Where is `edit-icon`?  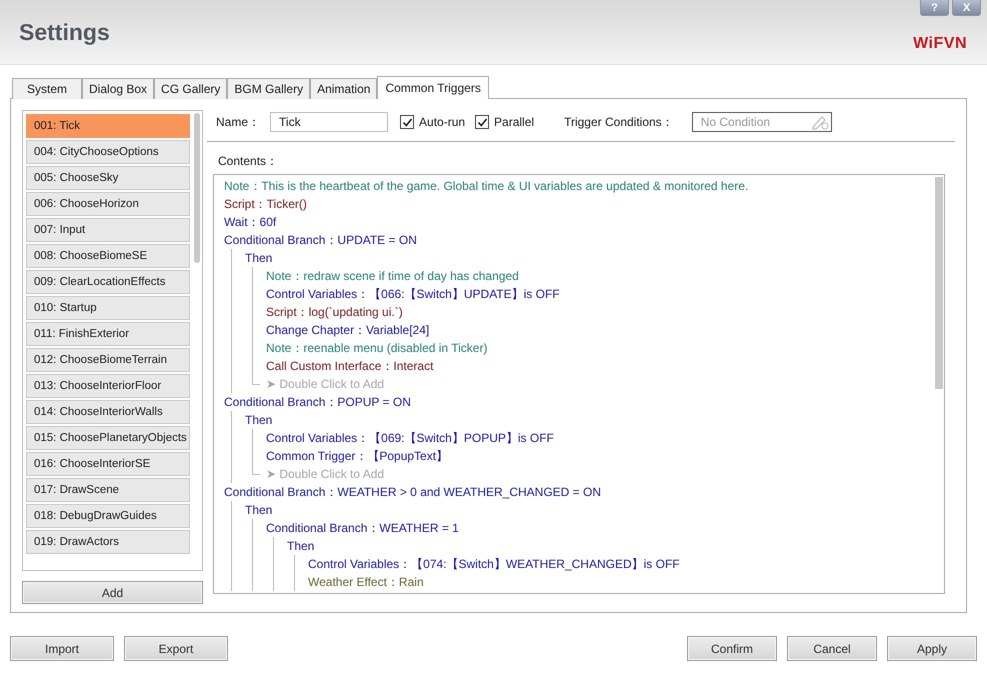 edit-icon is located at coordinates (819, 122).